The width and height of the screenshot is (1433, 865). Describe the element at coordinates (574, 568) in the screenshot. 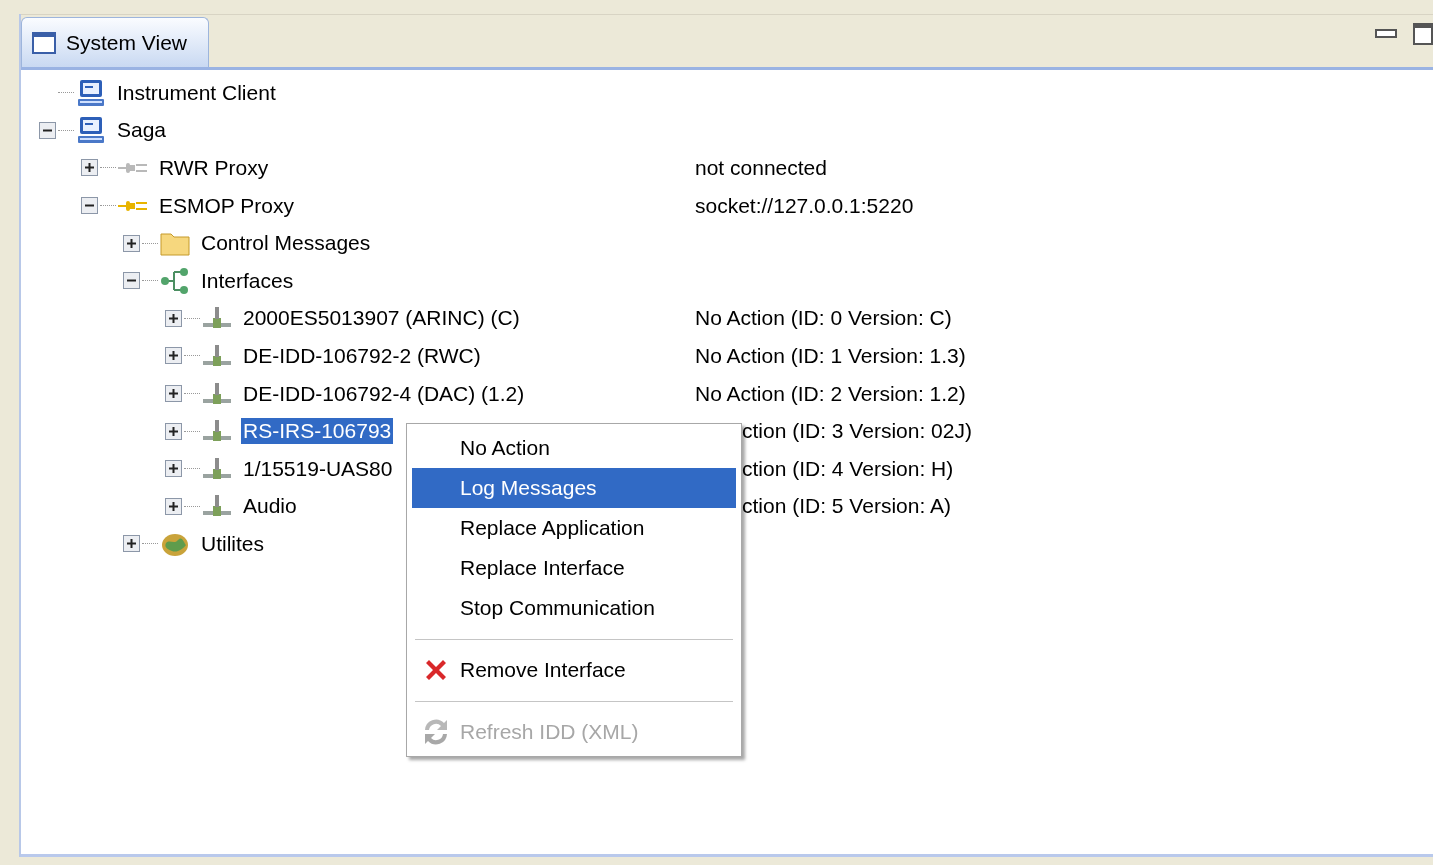

I see `menu-item: Replace Interface` at that location.